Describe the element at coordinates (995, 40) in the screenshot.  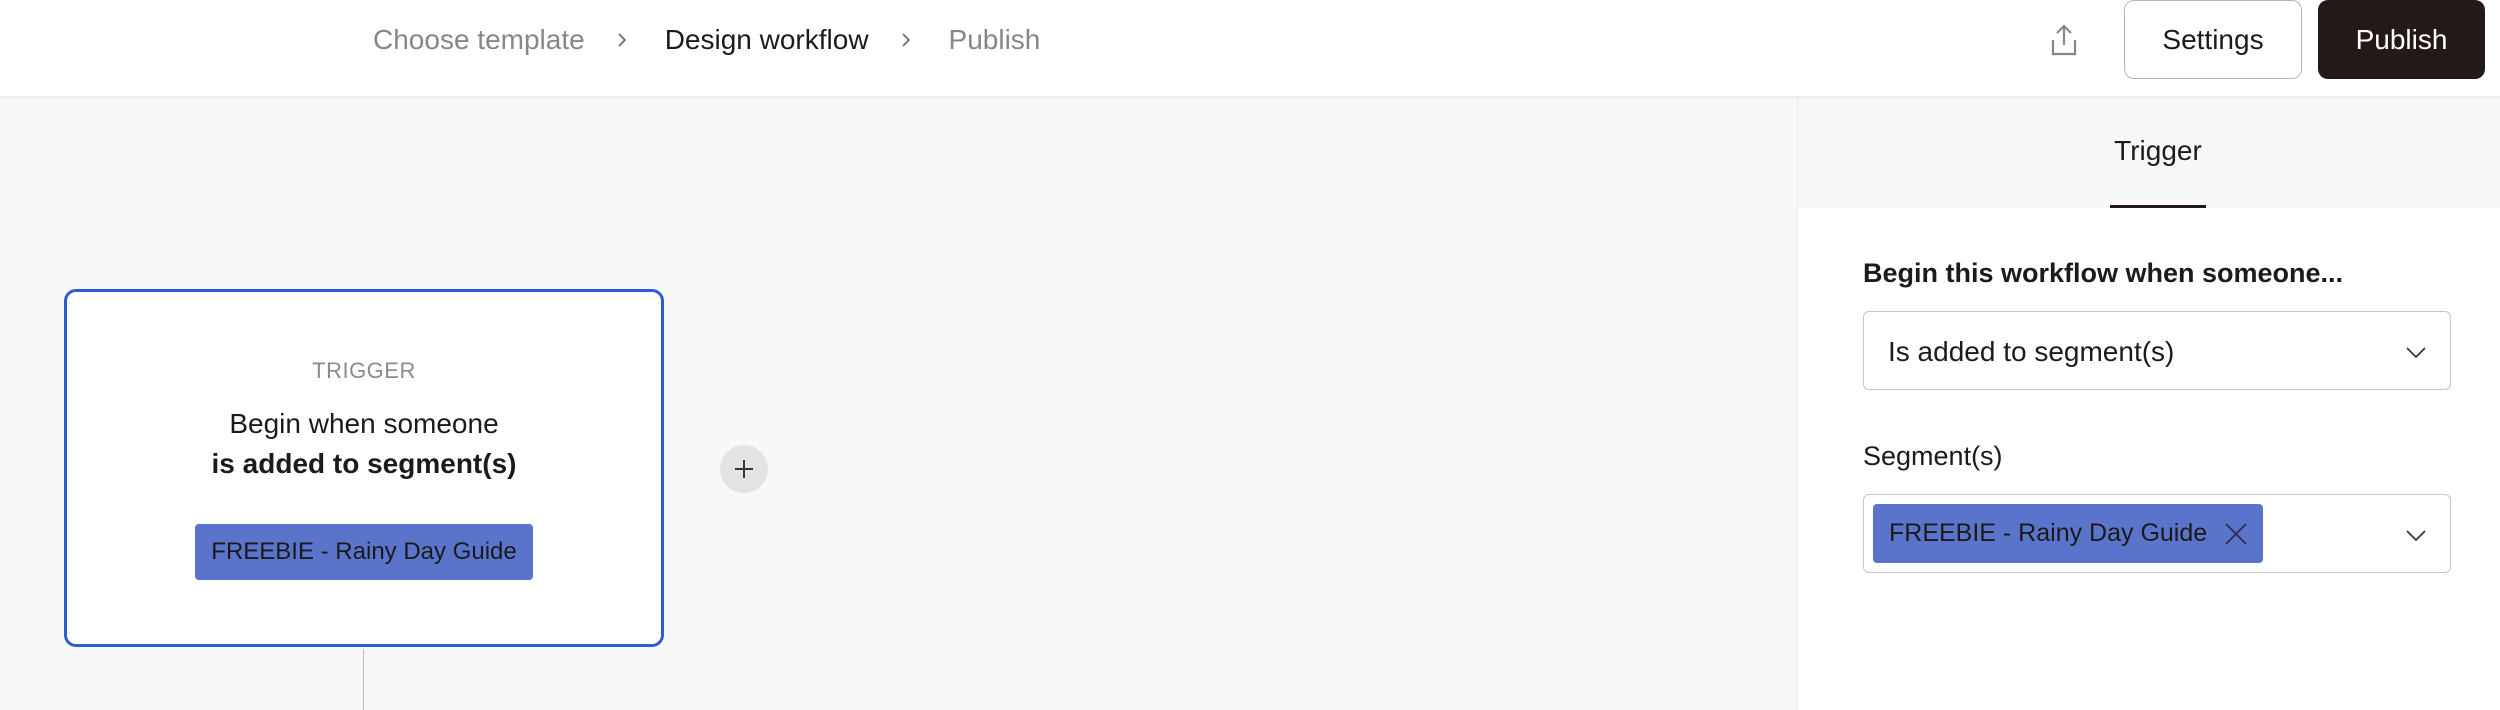
I see `breadcrumb-publish: Publish` at that location.